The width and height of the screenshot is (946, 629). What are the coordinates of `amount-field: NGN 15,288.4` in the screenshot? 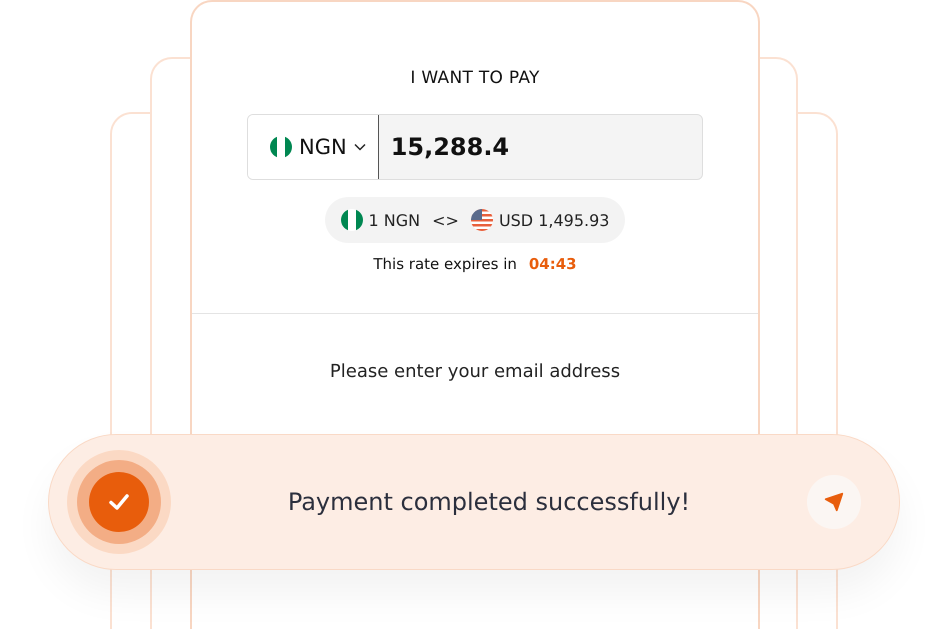 It's located at (475, 147).